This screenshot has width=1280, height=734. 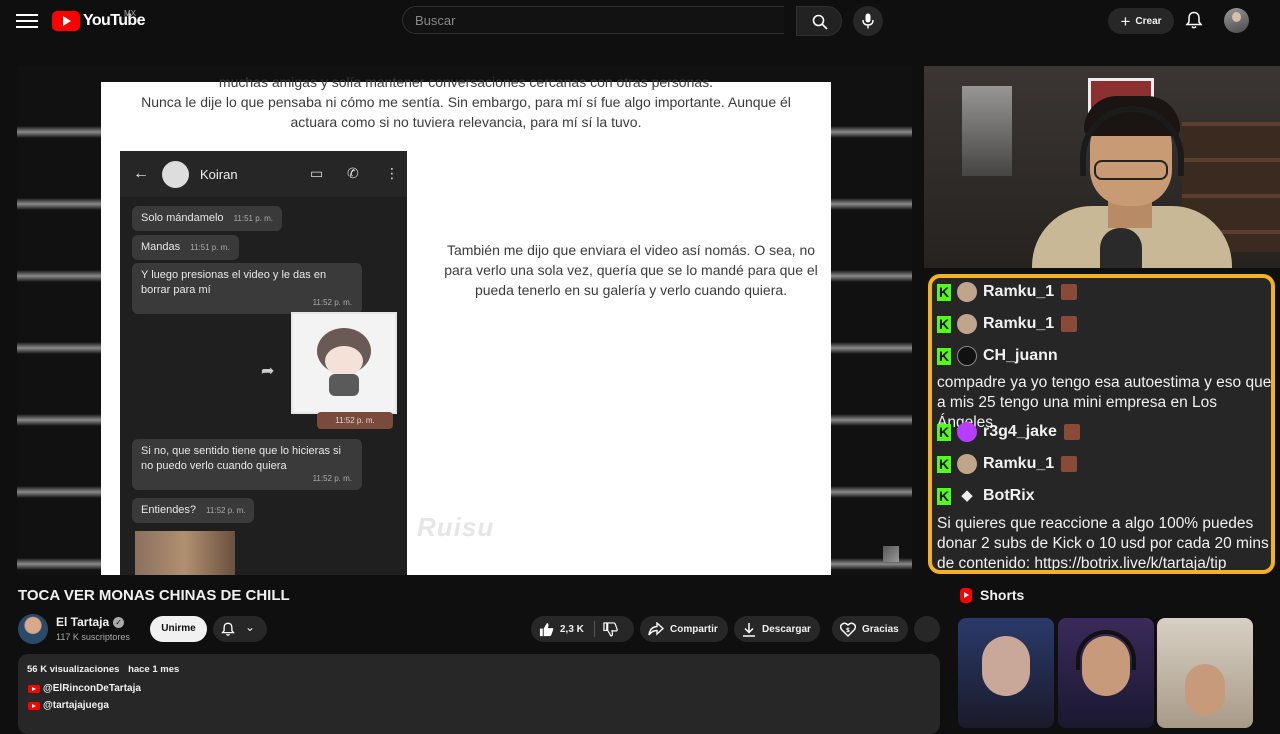 What do you see at coordinates (1148, 21) in the screenshot?
I see `create-label: Crear` at bounding box center [1148, 21].